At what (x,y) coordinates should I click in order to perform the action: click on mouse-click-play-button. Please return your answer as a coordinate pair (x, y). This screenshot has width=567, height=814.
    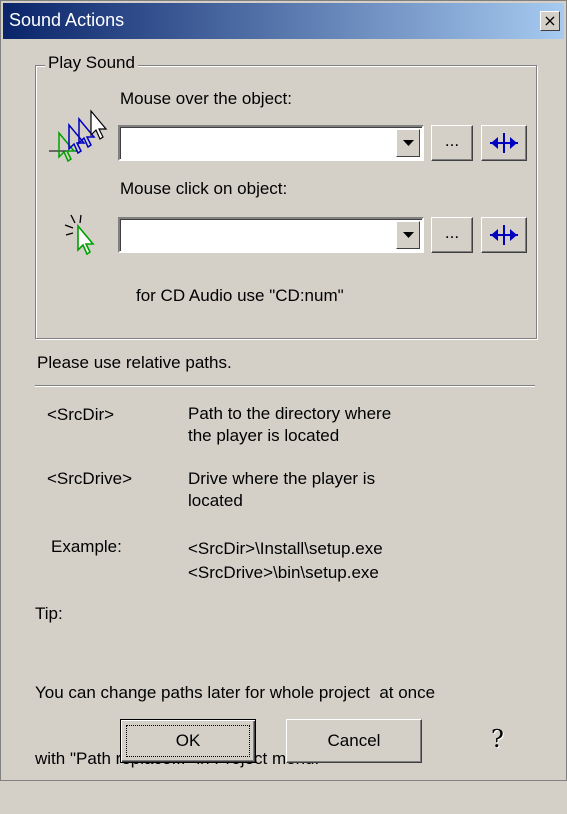
    Looking at the image, I should click on (504, 235).